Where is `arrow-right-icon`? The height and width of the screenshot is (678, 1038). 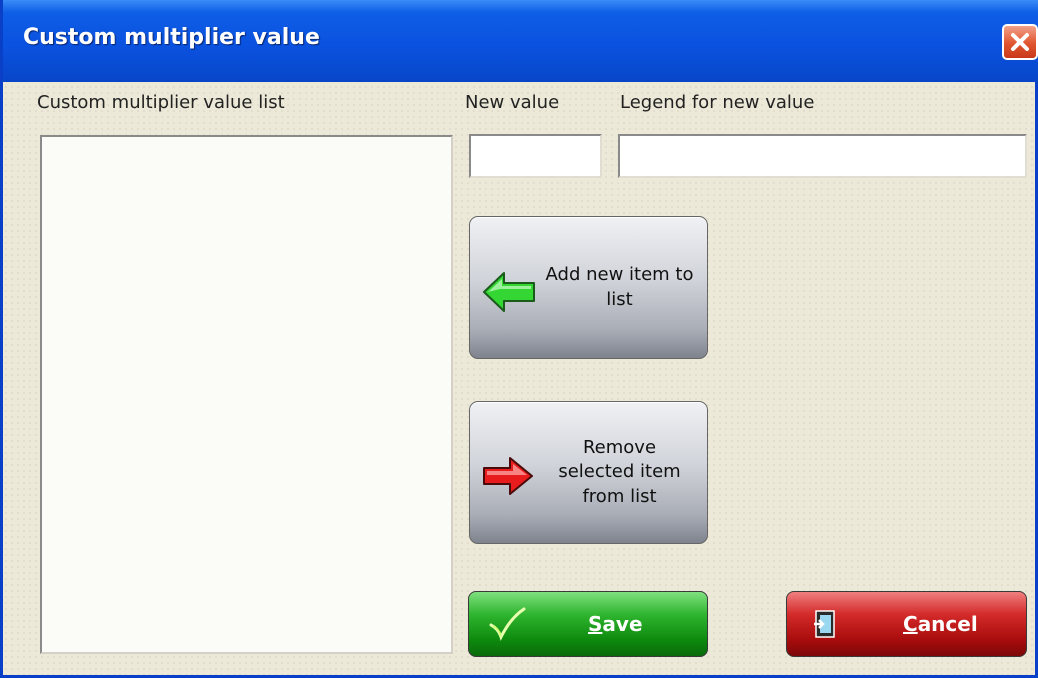
arrow-right-icon is located at coordinates (508, 476).